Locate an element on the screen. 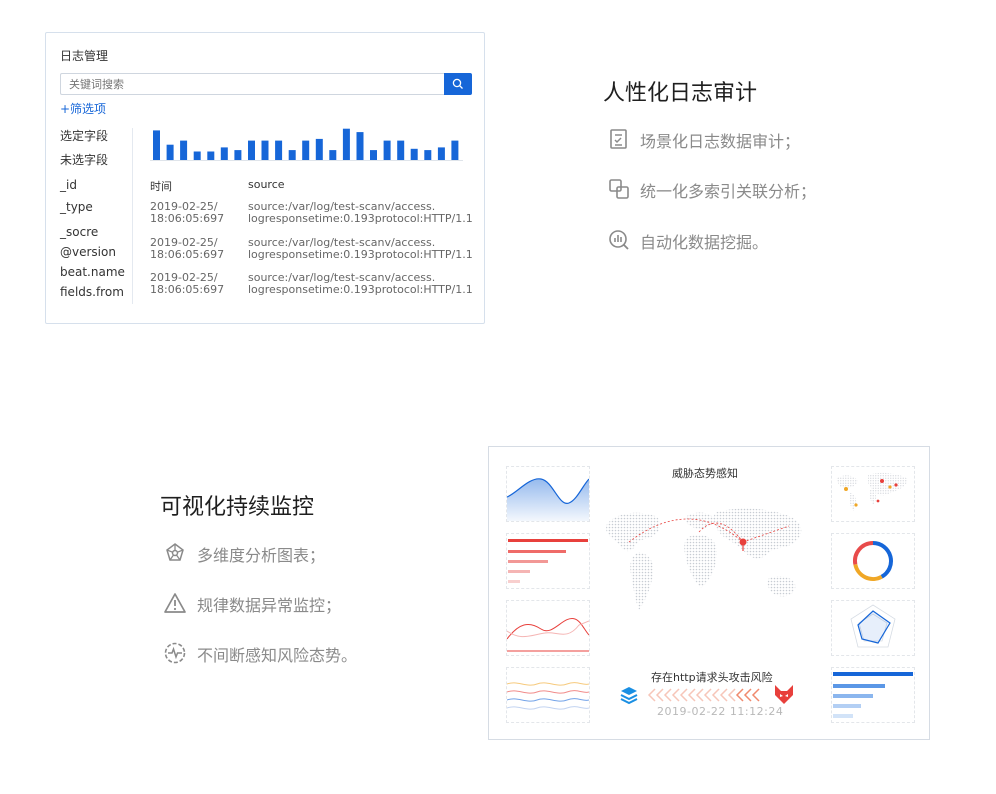  donut-chart-panel is located at coordinates (873, 561).